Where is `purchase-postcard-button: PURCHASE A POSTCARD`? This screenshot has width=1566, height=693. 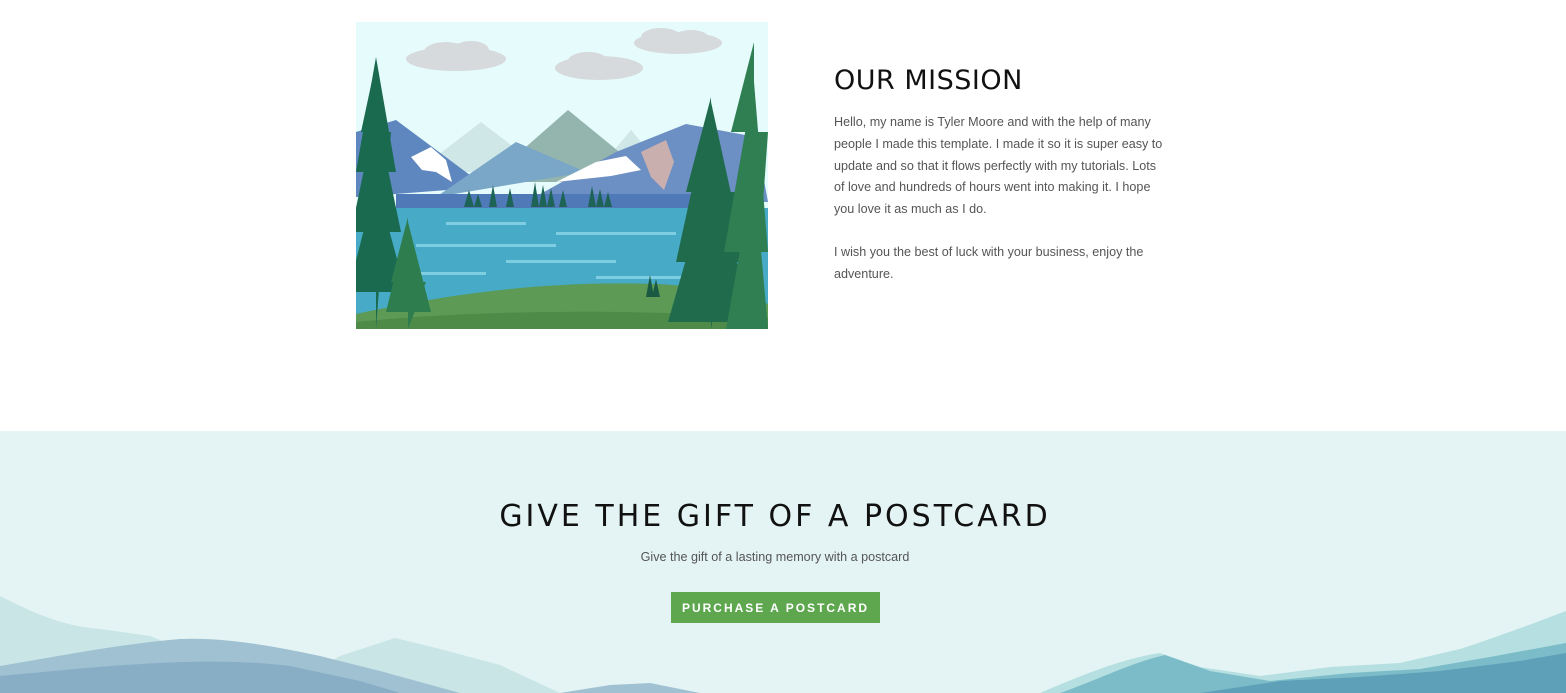
purchase-postcard-button: PURCHASE A POSTCARD is located at coordinates (775, 607).